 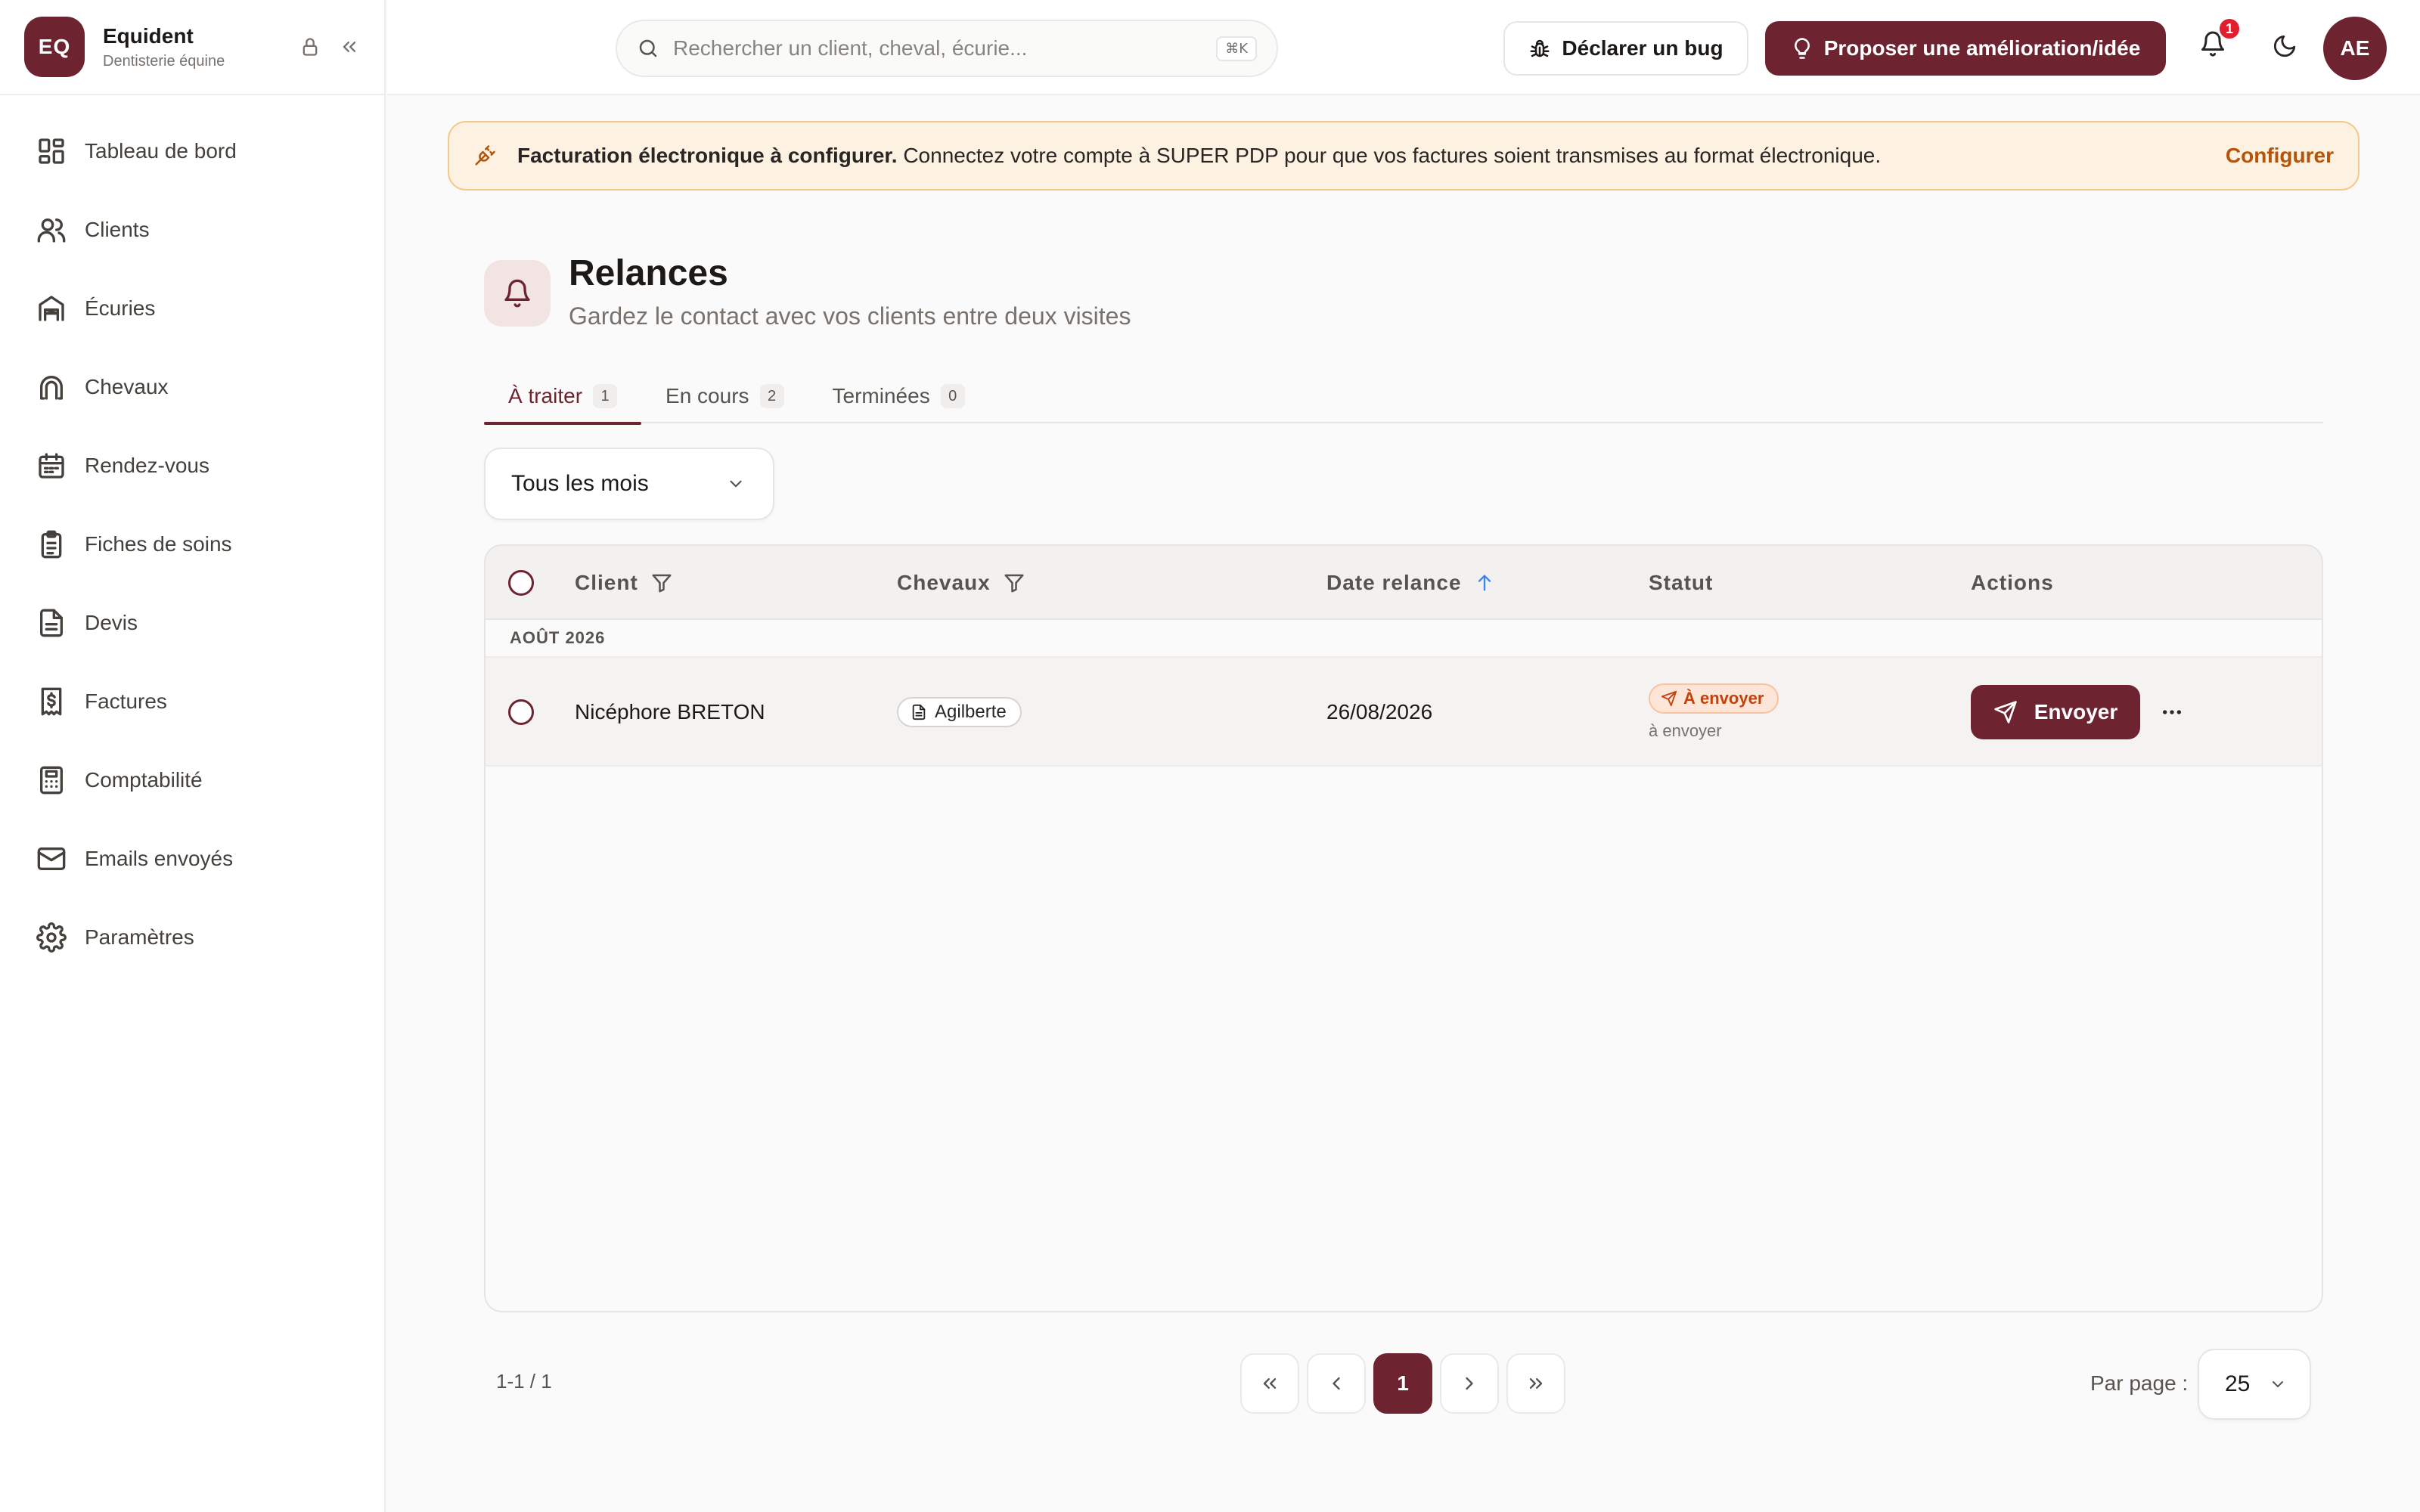 What do you see at coordinates (648, 48) in the screenshot?
I see `search-icon` at bounding box center [648, 48].